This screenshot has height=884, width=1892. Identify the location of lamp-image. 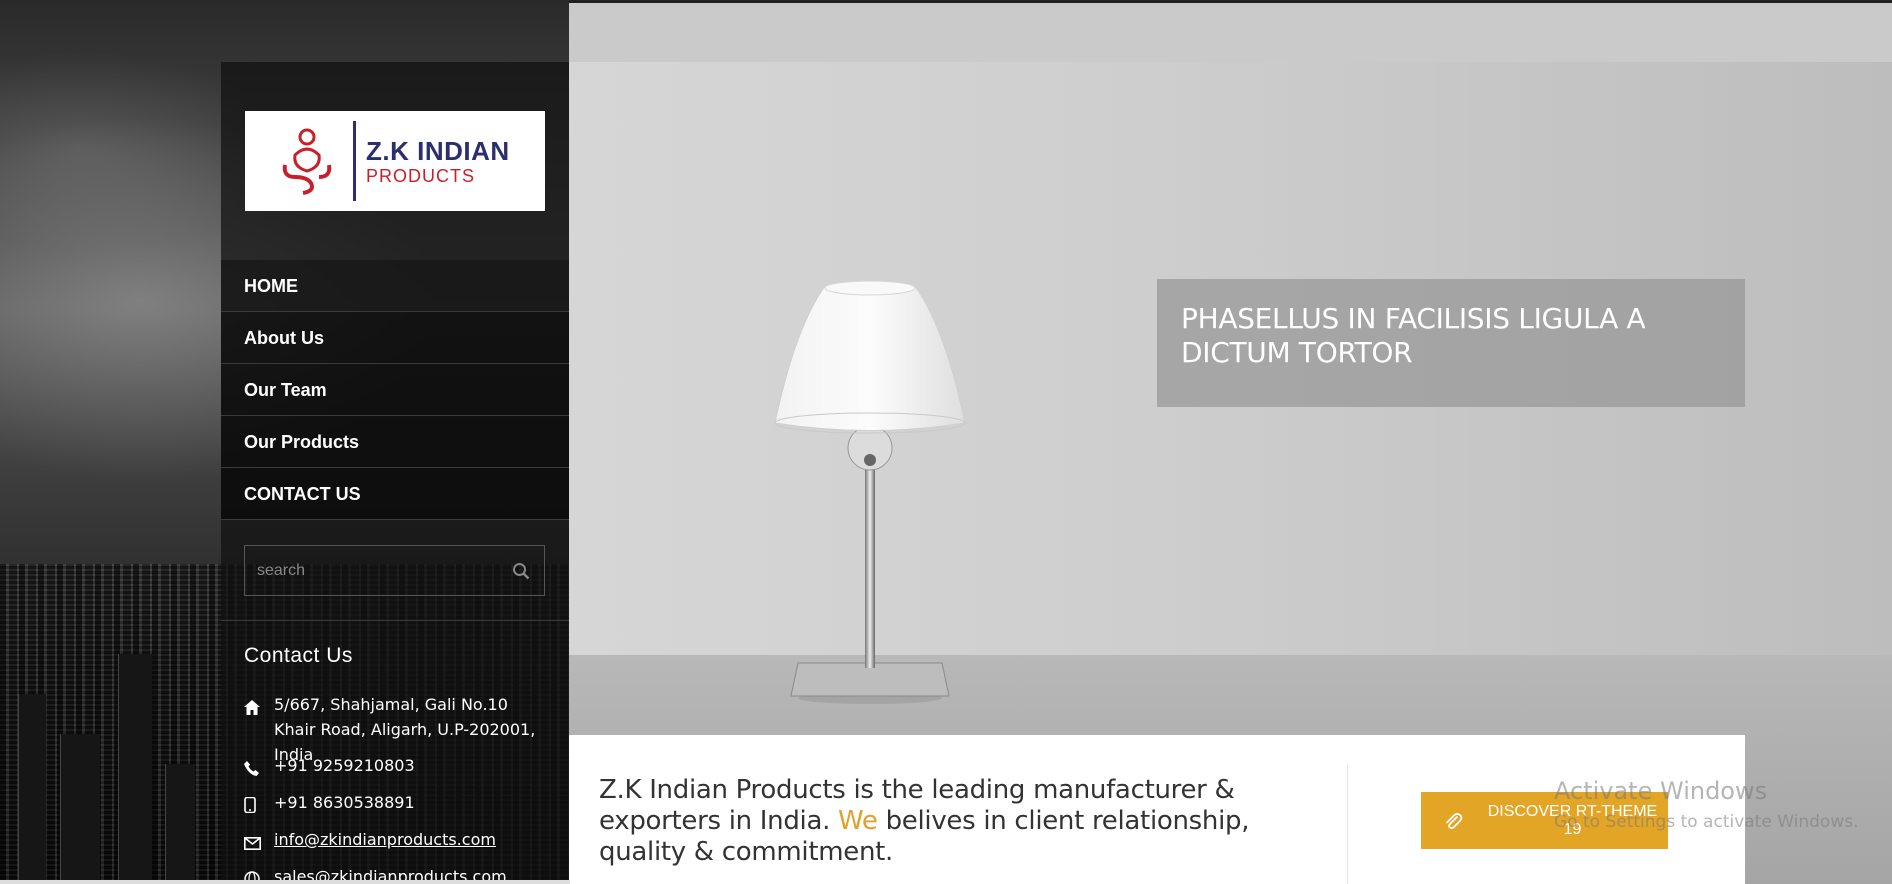
(870, 492).